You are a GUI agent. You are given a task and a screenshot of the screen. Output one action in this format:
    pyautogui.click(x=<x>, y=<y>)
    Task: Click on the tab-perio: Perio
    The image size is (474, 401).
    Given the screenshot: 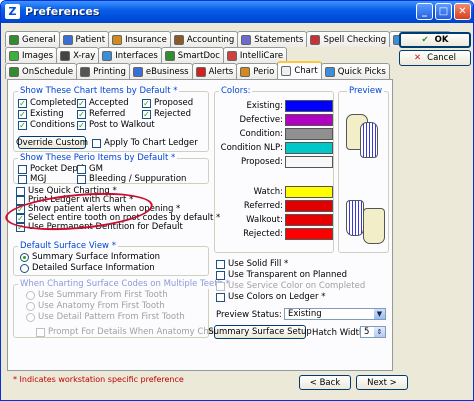 What is the action you would take?
    pyautogui.click(x=257, y=71)
    